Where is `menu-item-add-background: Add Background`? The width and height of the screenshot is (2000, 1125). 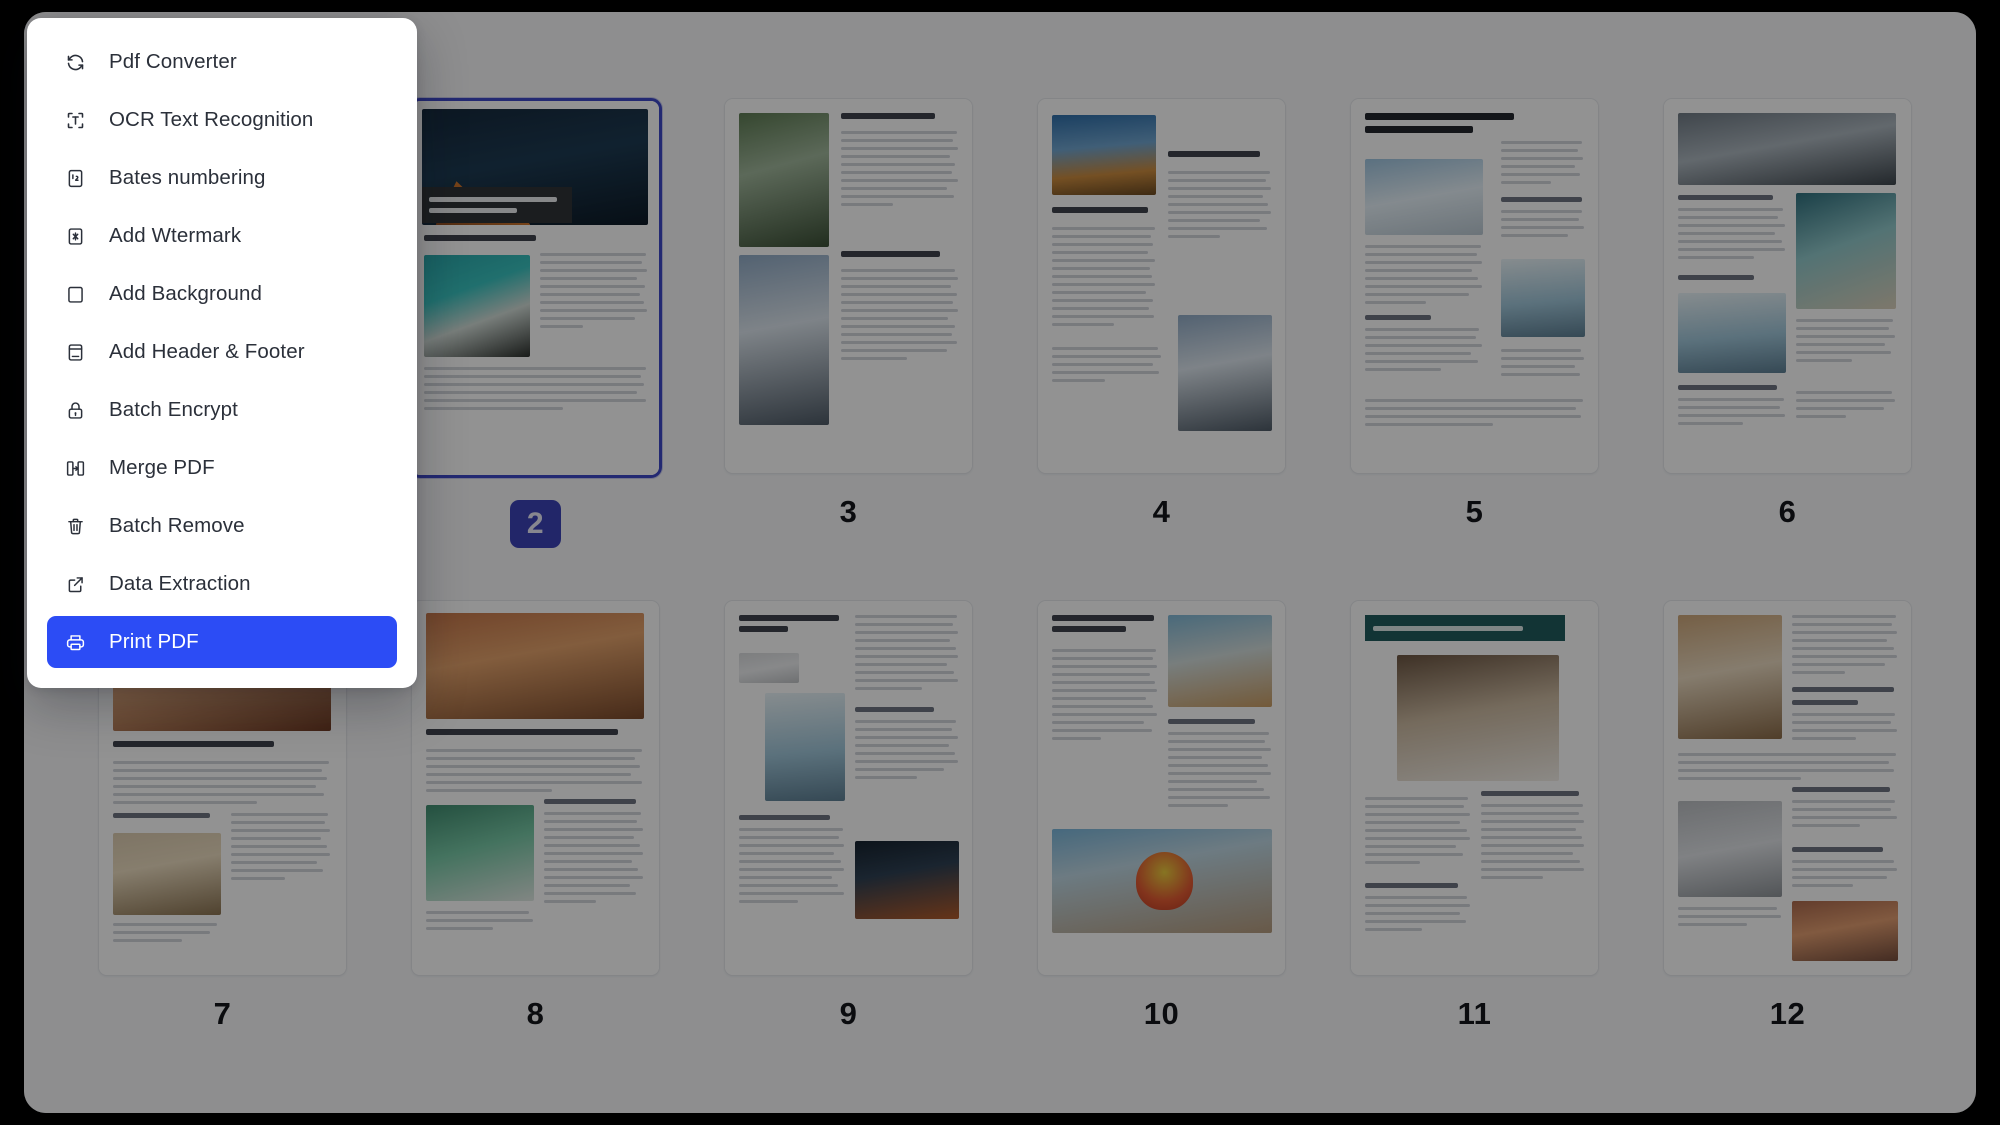 menu-item-add-background: Add Background is located at coordinates (222, 294).